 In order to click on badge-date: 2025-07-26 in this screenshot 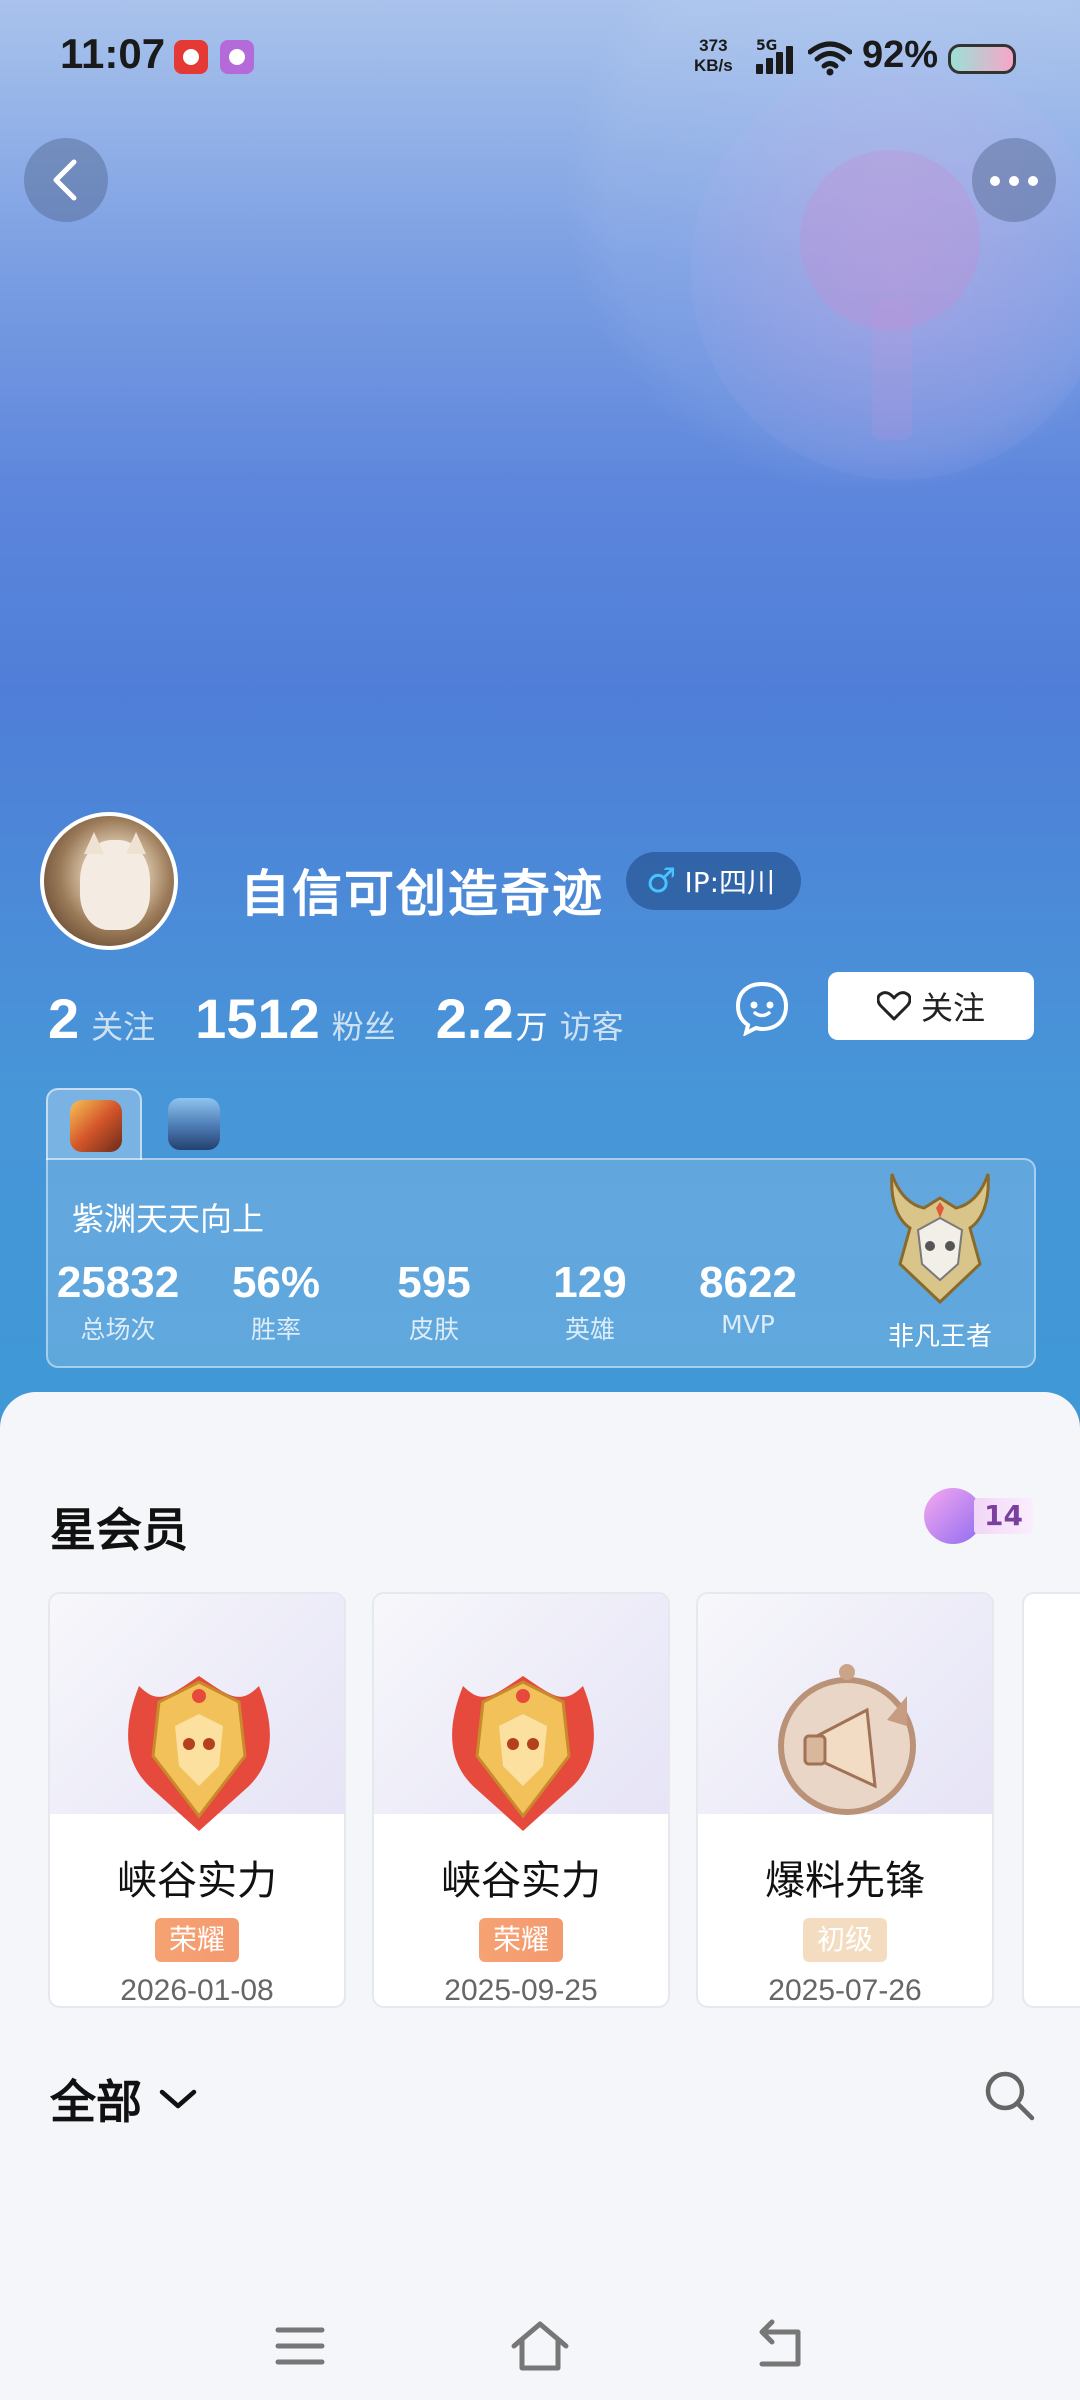, I will do `click(845, 1990)`.